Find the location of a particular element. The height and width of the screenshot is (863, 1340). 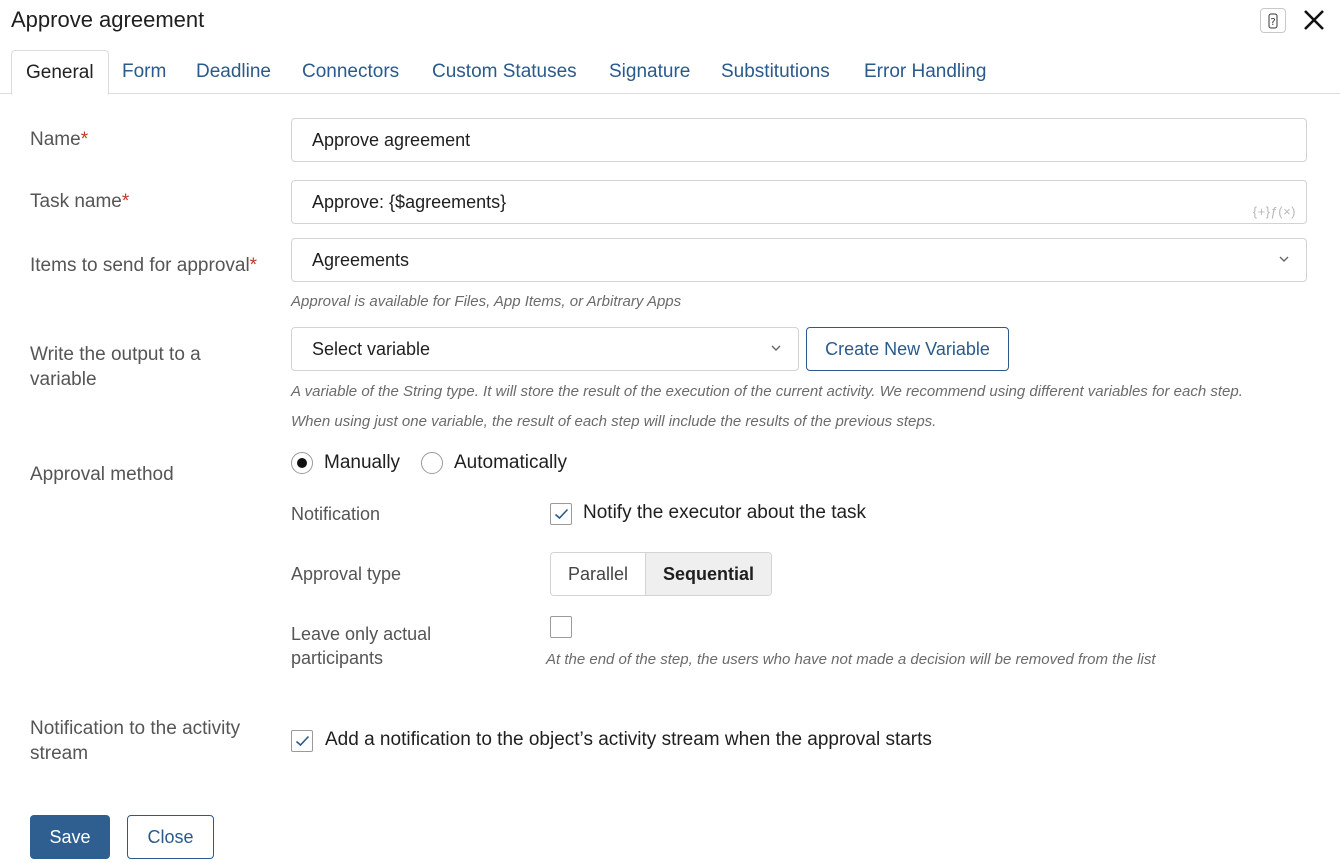

create-variable-button: Create New Variable is located at coordinates (907, 349).